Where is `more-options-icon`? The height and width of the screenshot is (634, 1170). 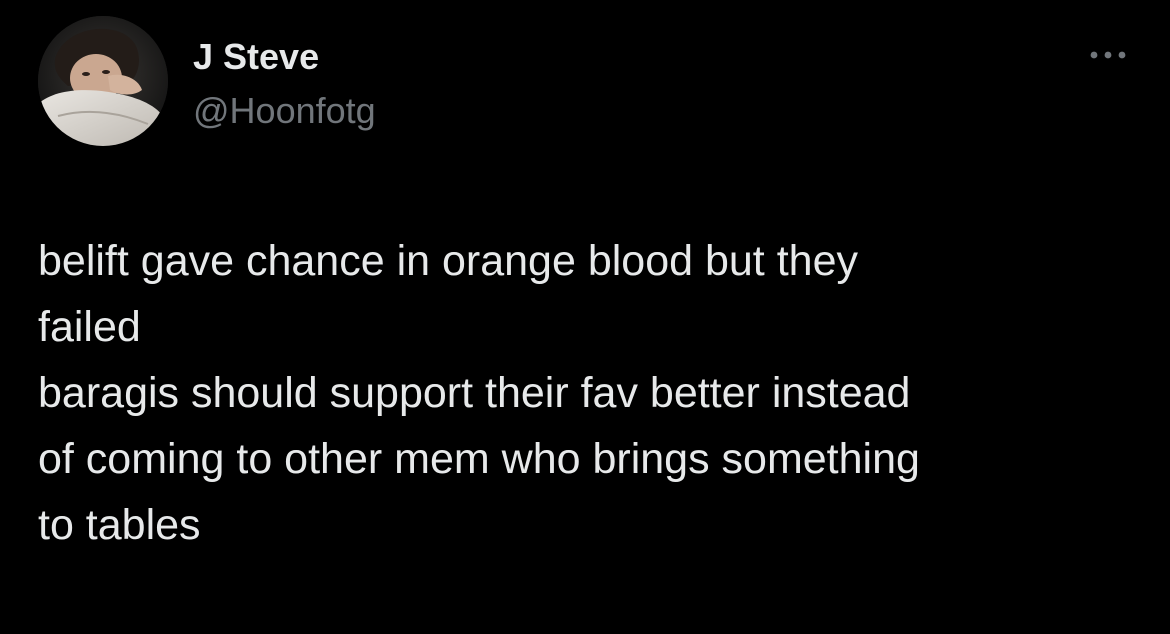 more-options-icon is located at coordinates (1108, 55).